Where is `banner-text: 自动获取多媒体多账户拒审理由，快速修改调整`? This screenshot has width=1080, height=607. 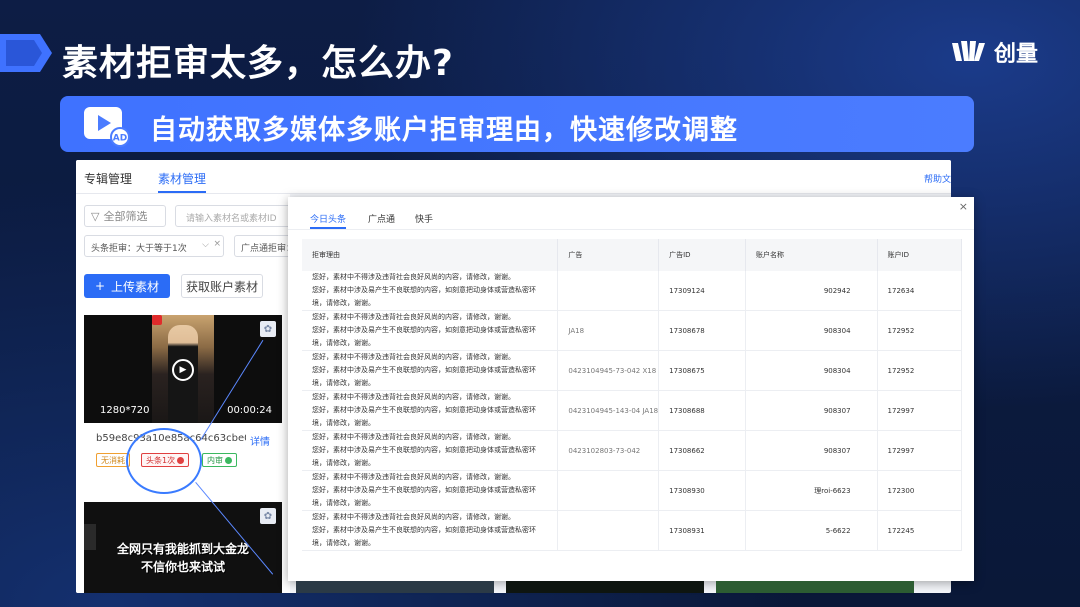
banner-text: 自动获取多媒体多账户拒审理由，快速修改调整 is located at coordinates (444, 130).